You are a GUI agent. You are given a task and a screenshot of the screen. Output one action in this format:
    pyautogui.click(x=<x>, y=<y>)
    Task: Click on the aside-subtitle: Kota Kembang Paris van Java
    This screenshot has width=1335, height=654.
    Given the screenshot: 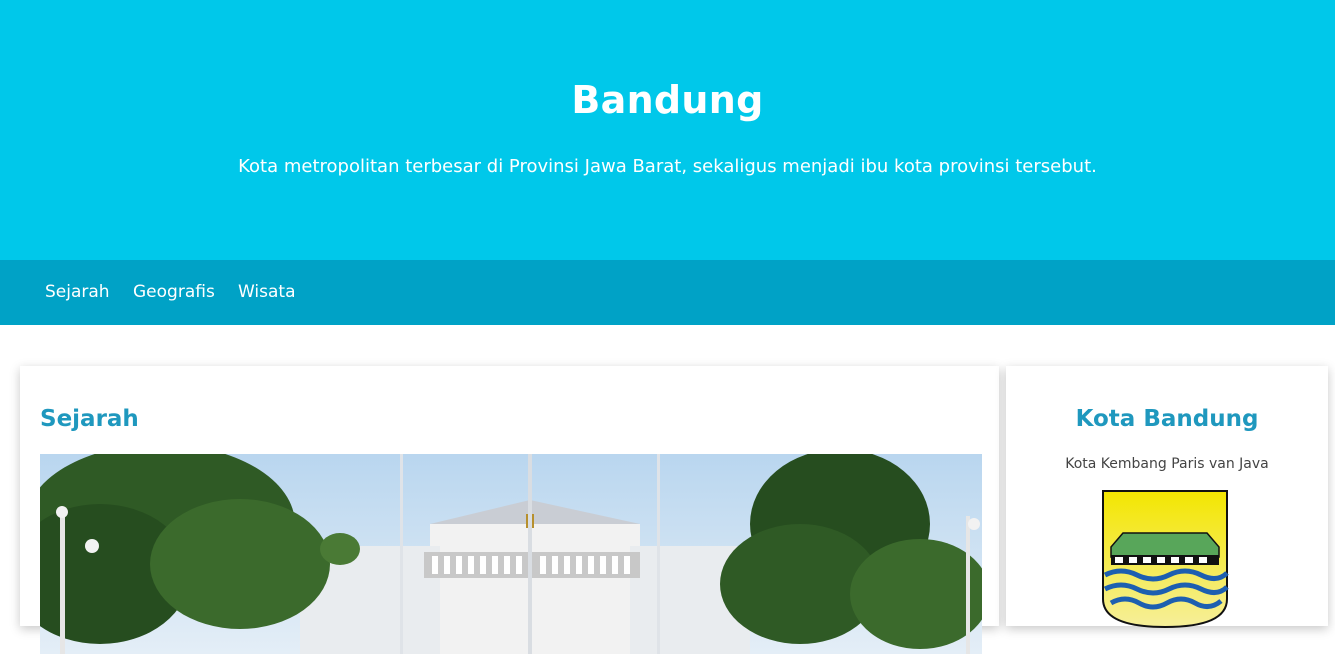 What is the action you would take?
    pyautogui.click(x=1167, y=464)
    